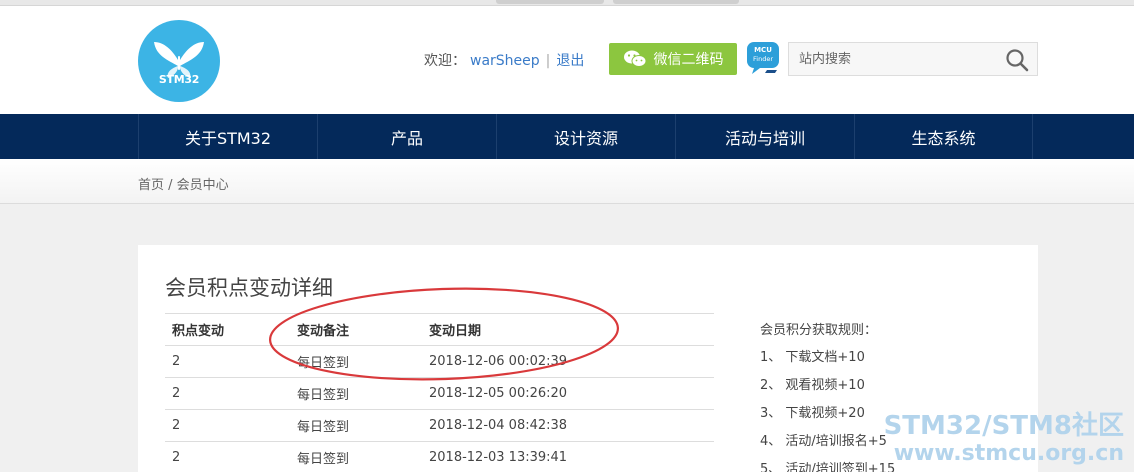 This screenshot has width=1134, height=472. What do you see at coordinates (585, 136) in the screenshot?
I see `nav-item-design-resources: 设计资源` at bounding box center [585, 136].